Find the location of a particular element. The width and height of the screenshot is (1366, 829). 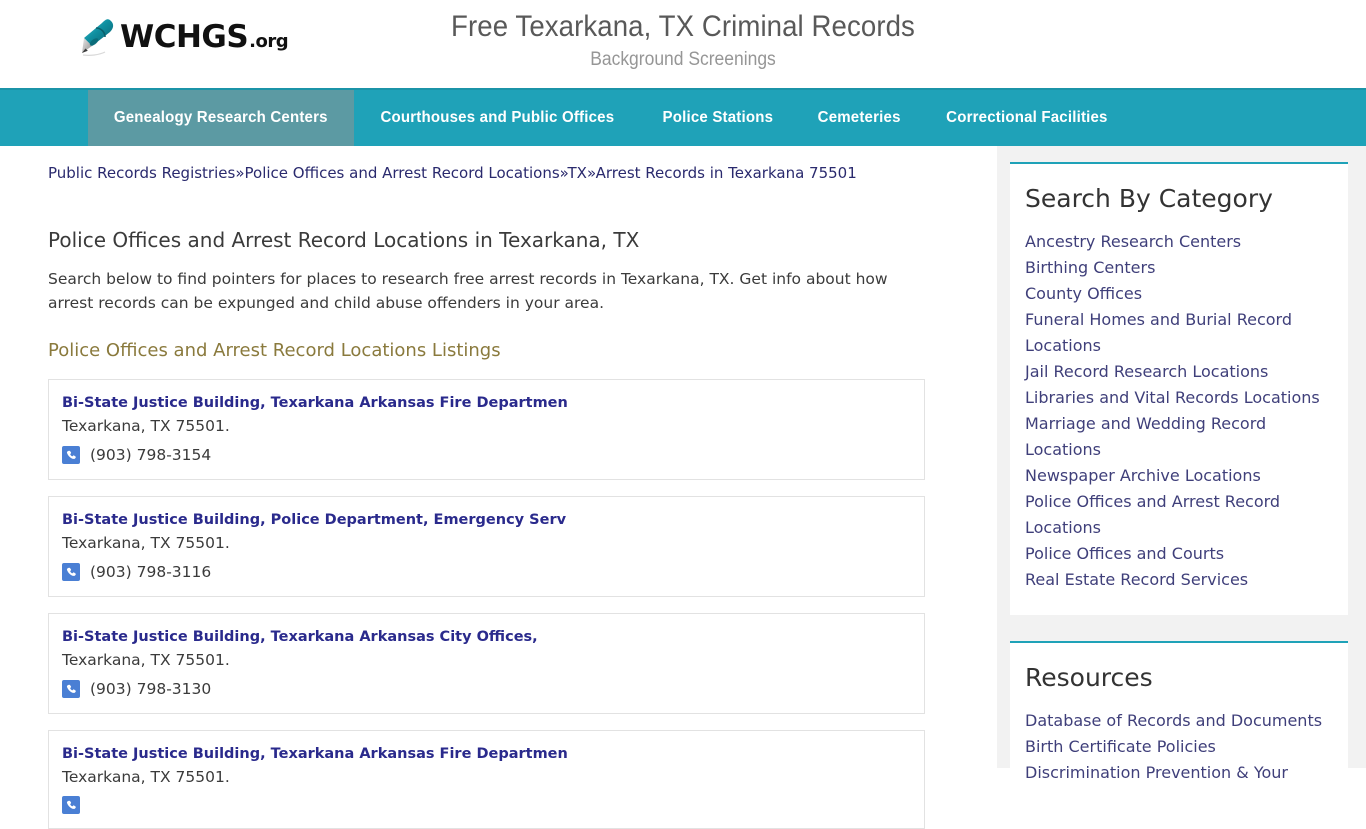

nav-item-label: Correctional Facilities is located at coordinates (1027, 117).